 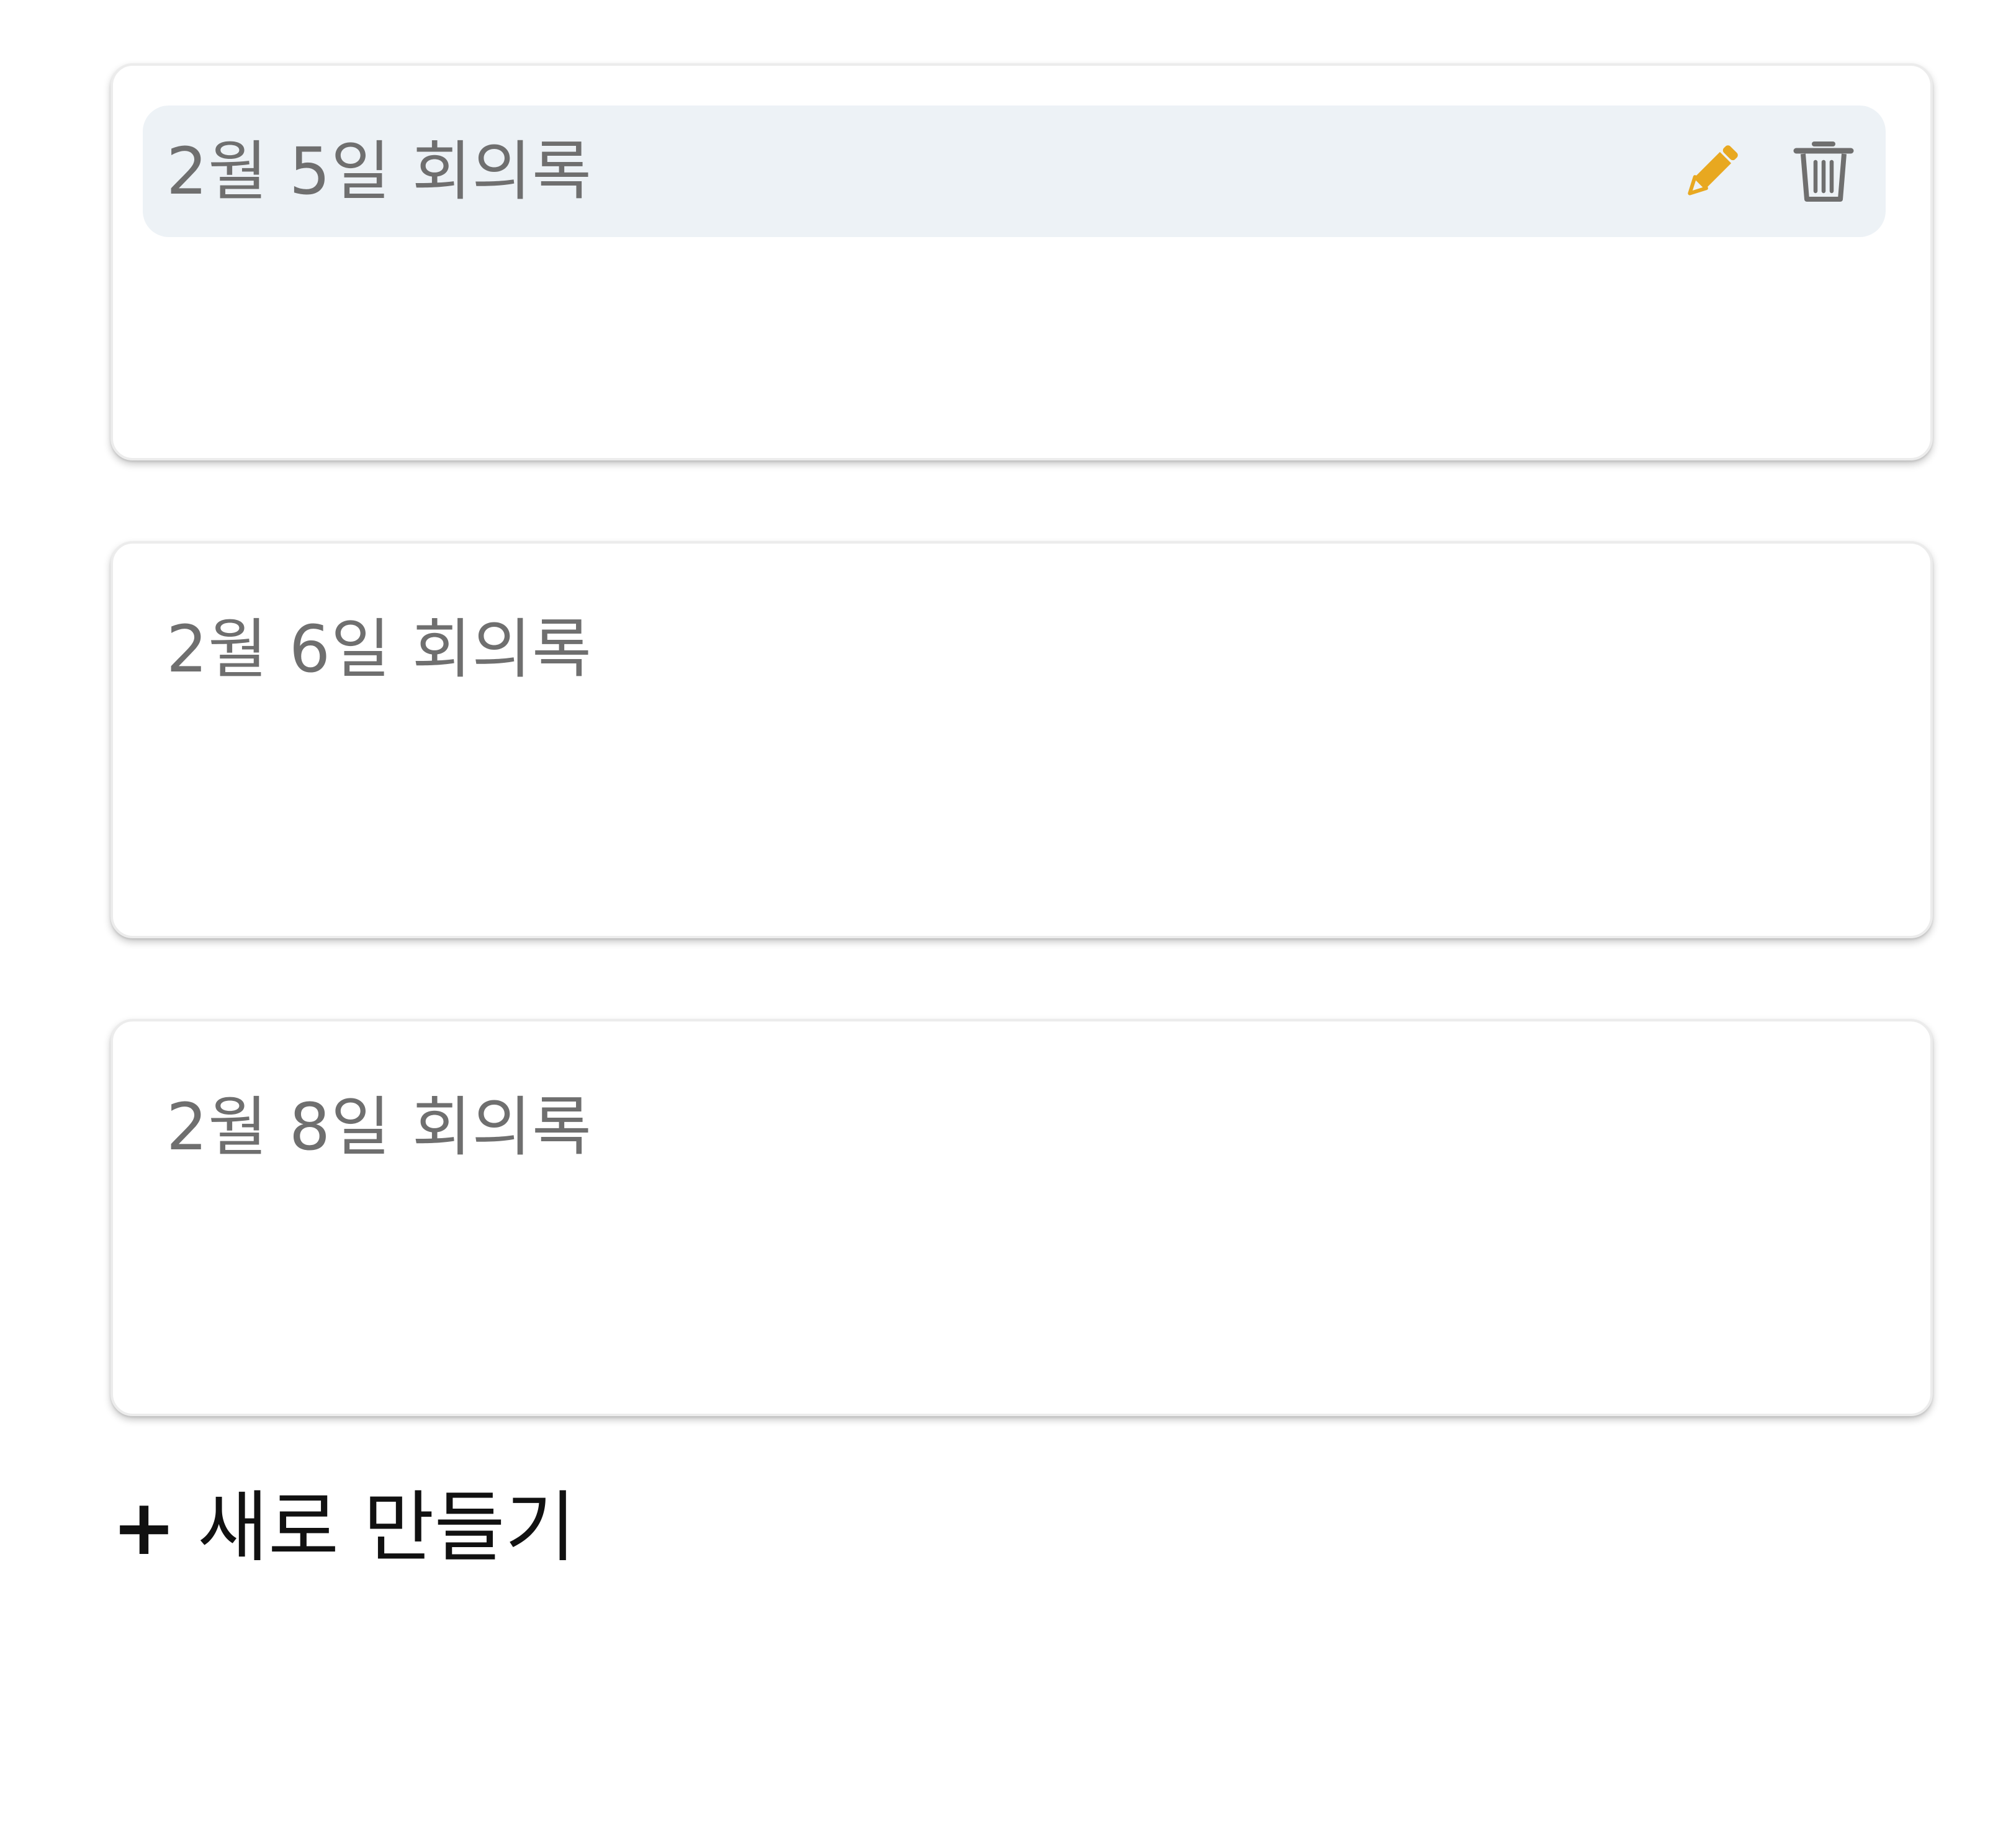 I want to click on edit-button, so click(x=1712, y=171).